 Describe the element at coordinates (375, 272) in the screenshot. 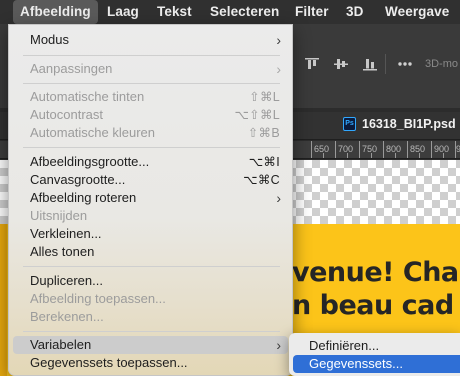

I see `artwork-text-line-1: venue! Cha` at that location.